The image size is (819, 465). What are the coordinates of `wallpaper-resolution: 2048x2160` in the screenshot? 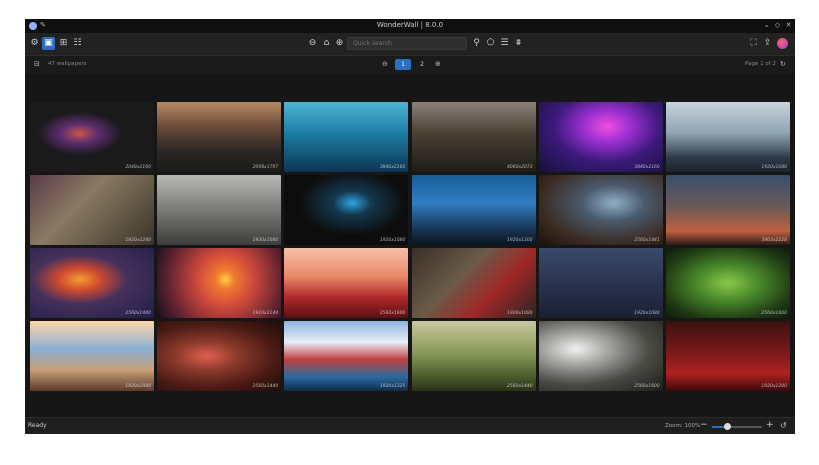 It's located at (138, 167).